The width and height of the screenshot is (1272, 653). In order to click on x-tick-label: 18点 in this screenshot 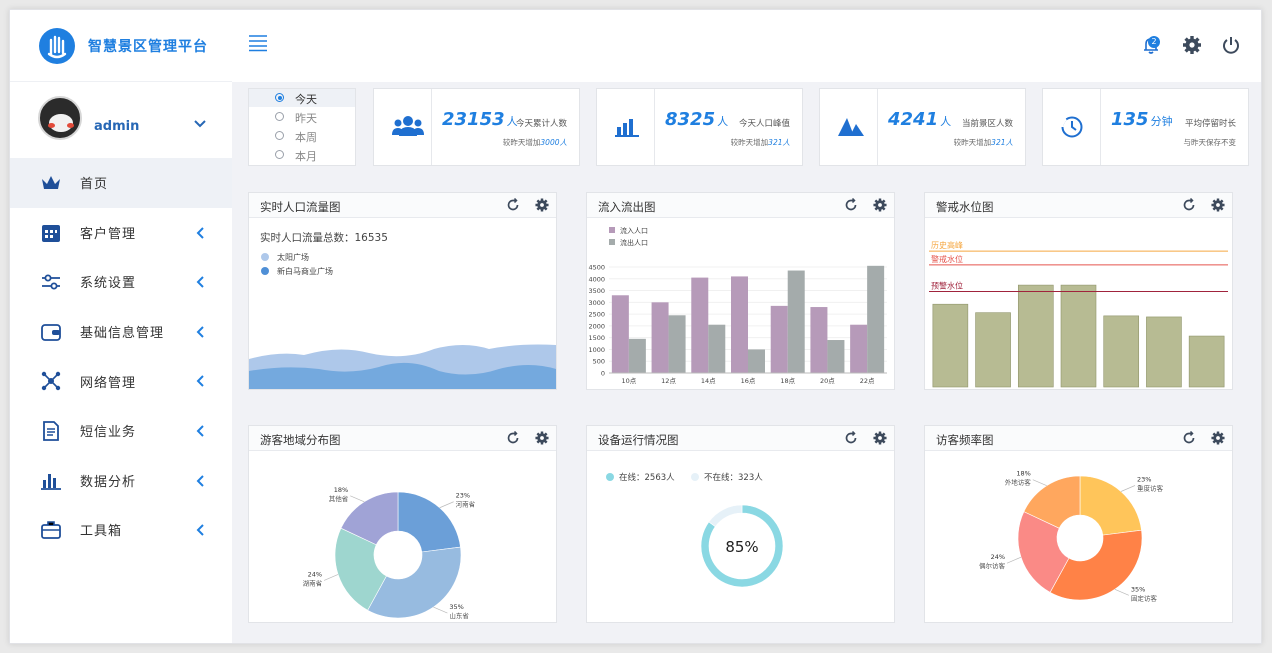, I will do `click(787, 381)`.